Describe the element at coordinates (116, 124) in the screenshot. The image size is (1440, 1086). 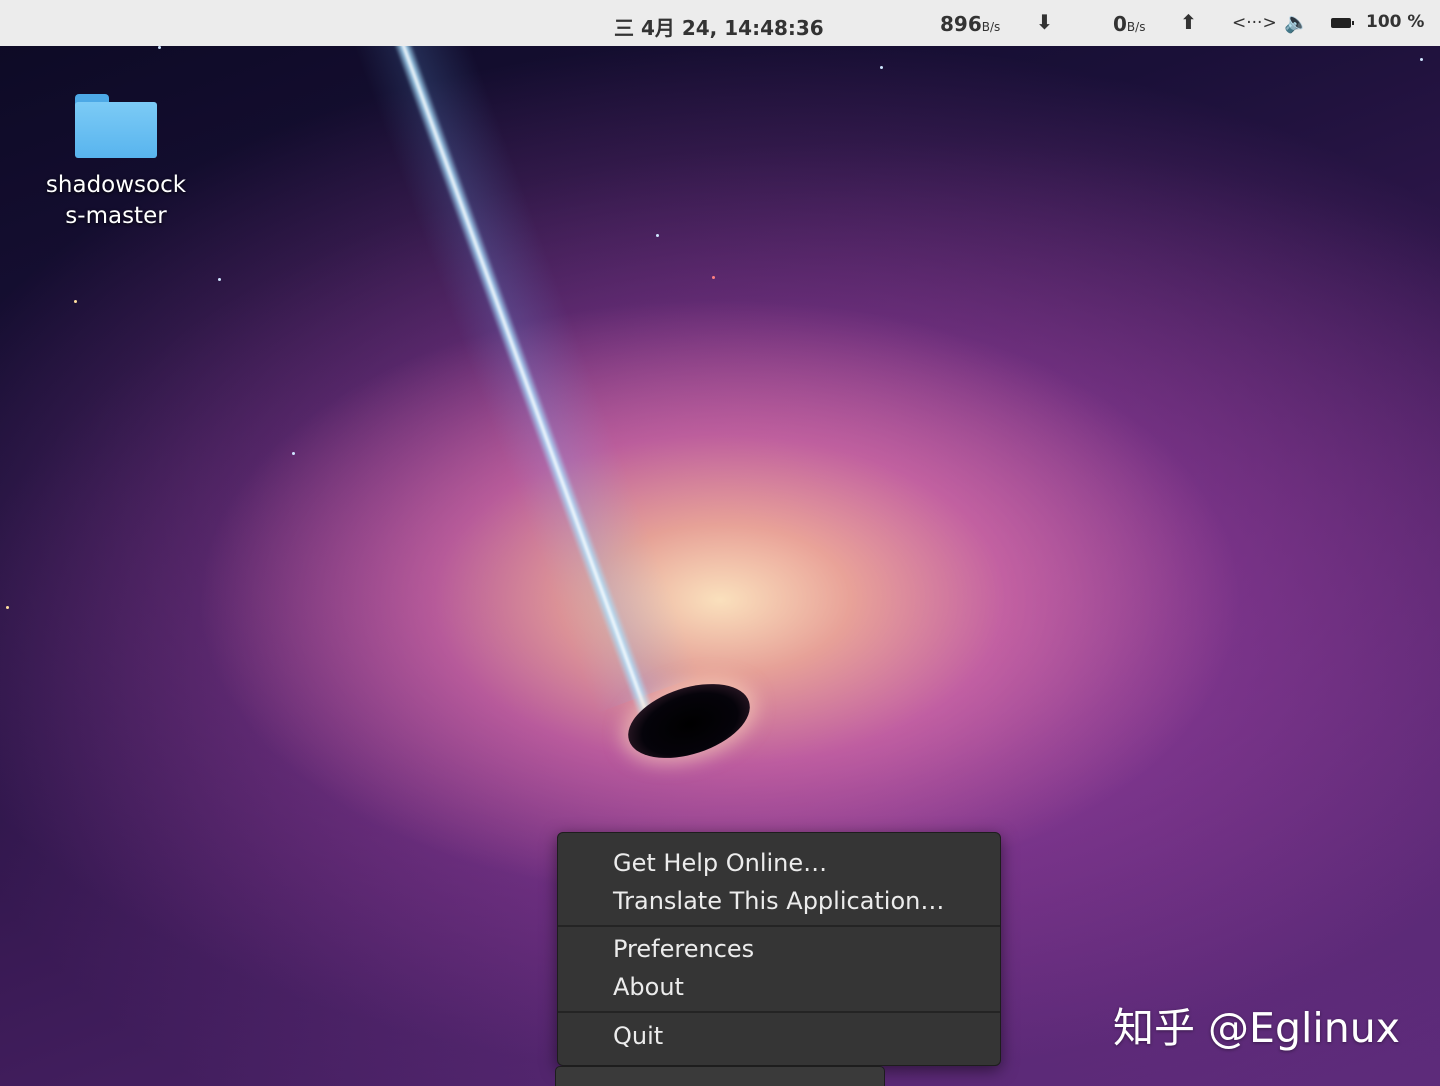
I see `folder-icon` at that location.